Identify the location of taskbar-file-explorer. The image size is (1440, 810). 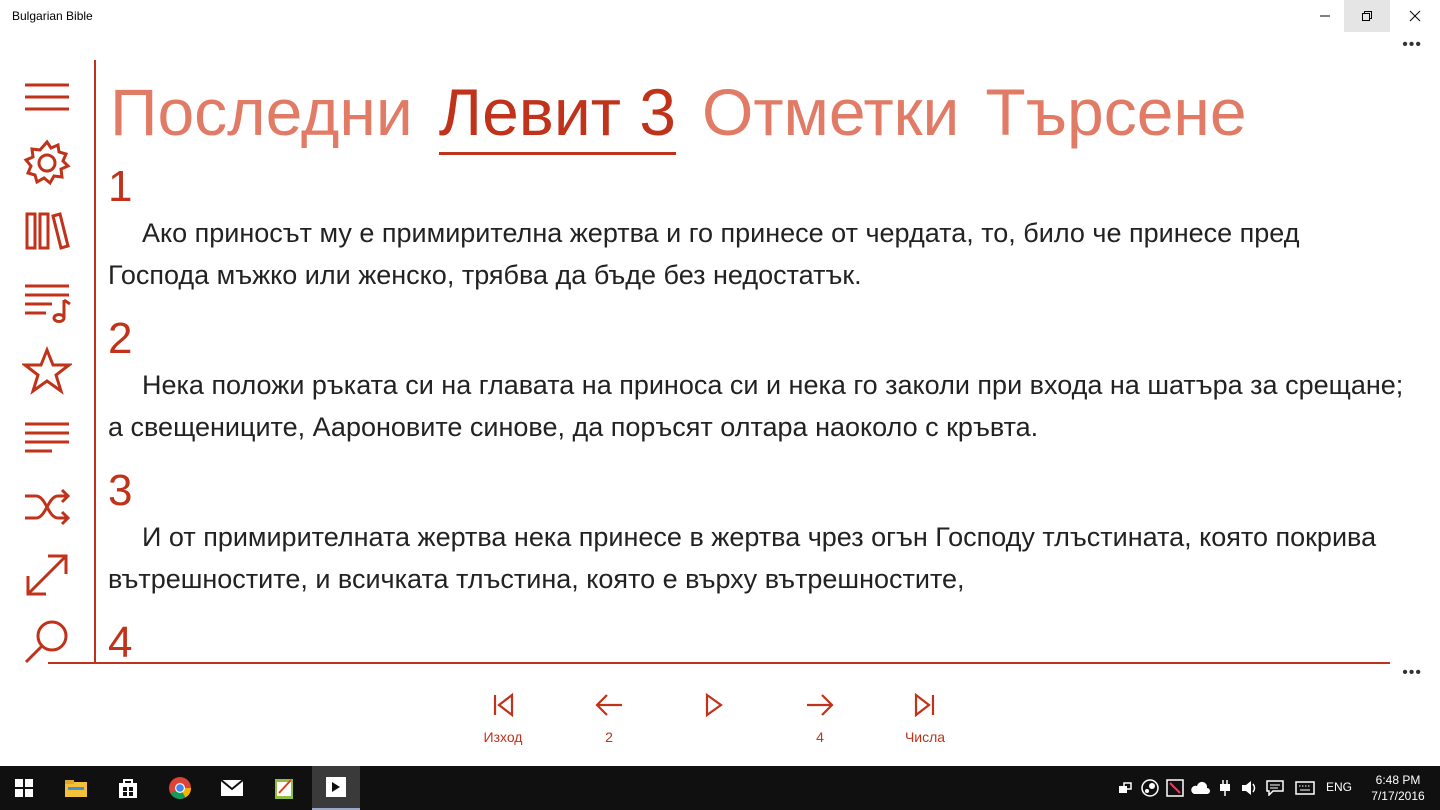
(76, 788).